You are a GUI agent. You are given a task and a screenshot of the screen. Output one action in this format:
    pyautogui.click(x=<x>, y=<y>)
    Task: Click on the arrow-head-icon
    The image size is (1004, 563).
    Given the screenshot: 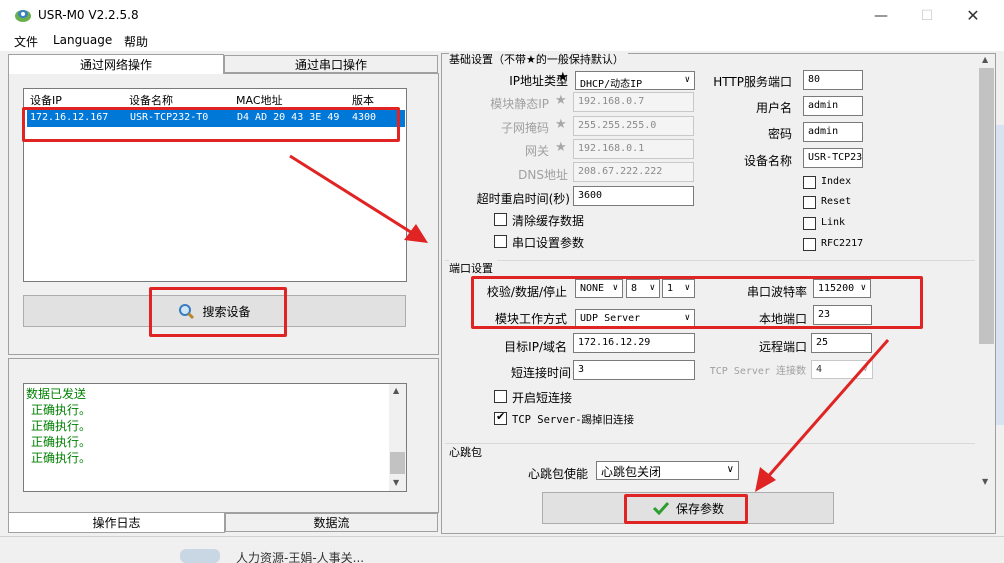 What is the action you would take?
    pyautogui.click(x=416, y=233)
    